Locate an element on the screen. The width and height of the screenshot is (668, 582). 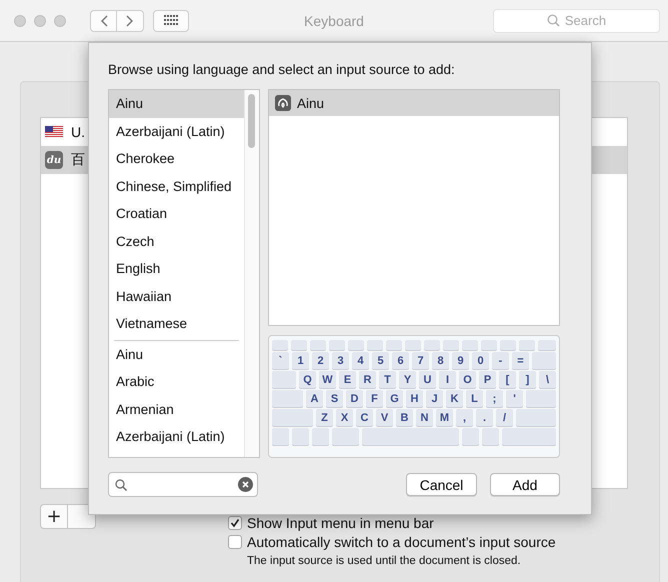
keyboard-key: M is located at coordinates (444, 417).